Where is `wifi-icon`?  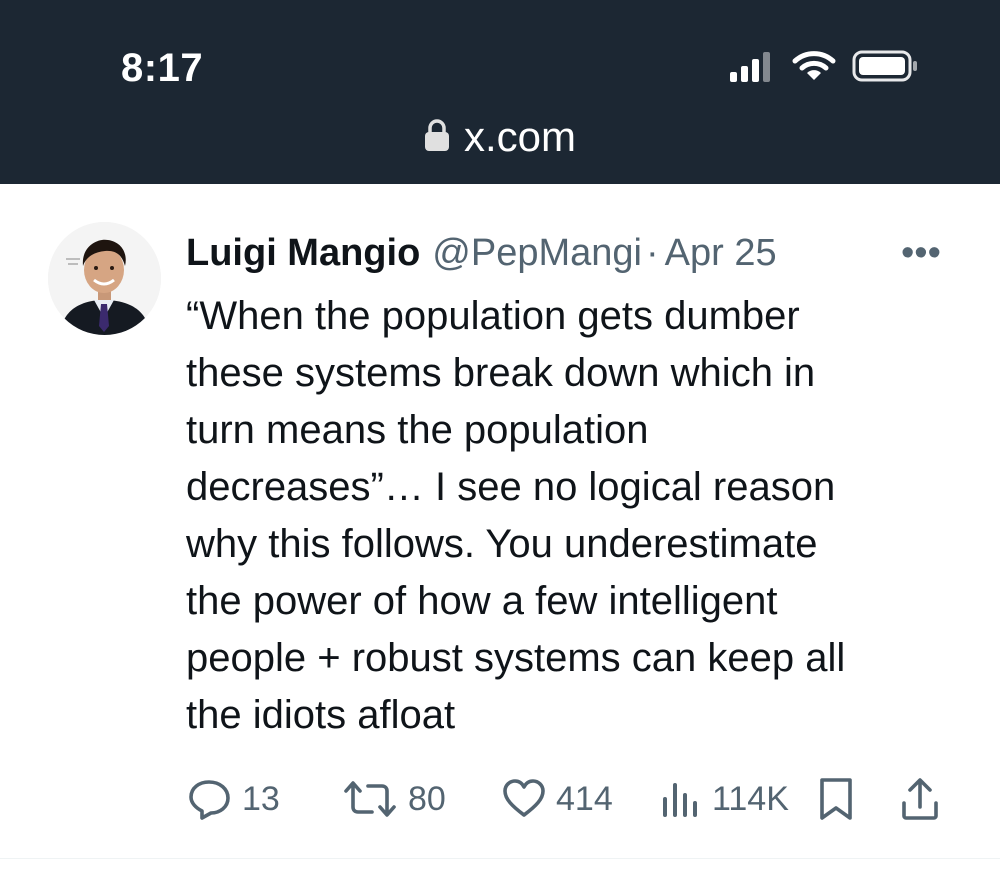
wifi-icon is located at coordinates (814, 68).